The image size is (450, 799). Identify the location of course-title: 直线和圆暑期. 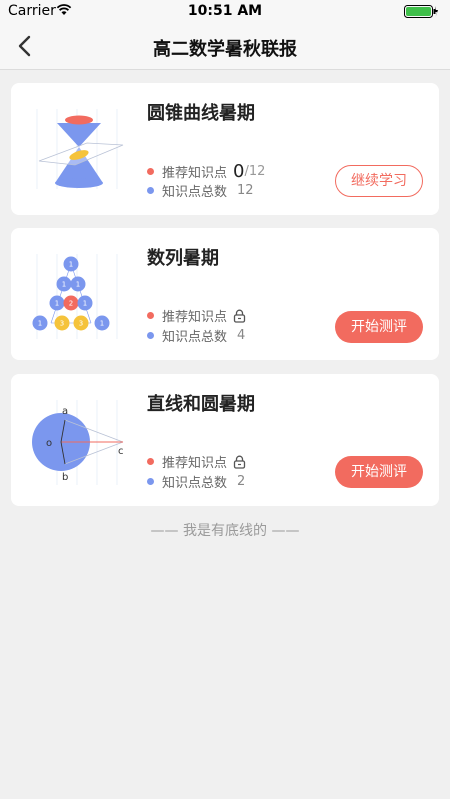
(201, 404).